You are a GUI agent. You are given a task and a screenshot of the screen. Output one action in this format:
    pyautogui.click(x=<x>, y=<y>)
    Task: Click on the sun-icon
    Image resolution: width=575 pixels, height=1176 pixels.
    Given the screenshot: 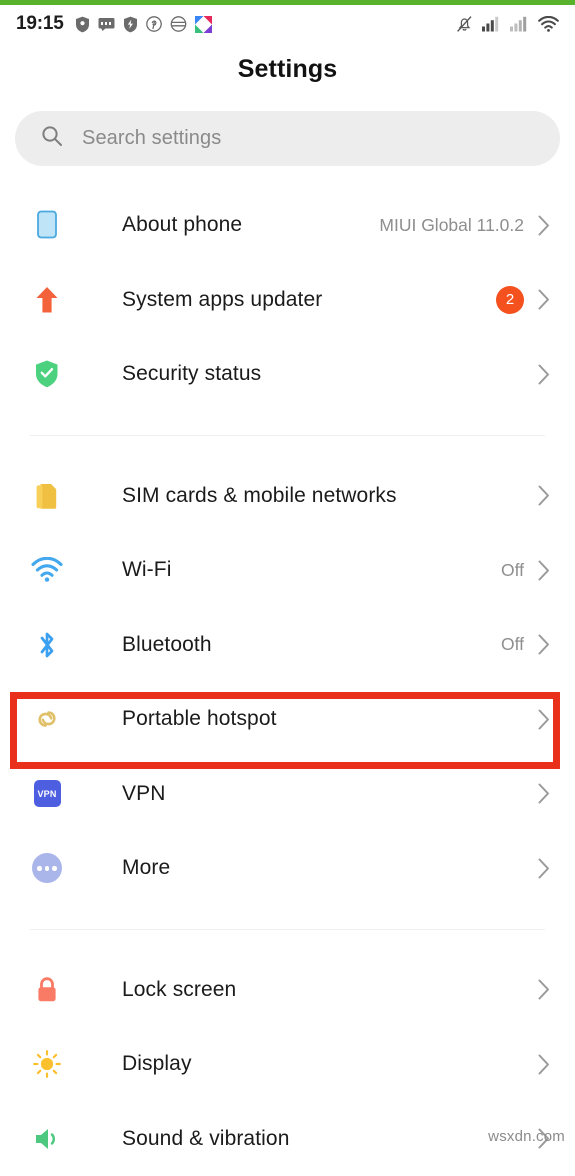 What is the action you would take?
    pyautogui.click(x=47, y=1064)
    